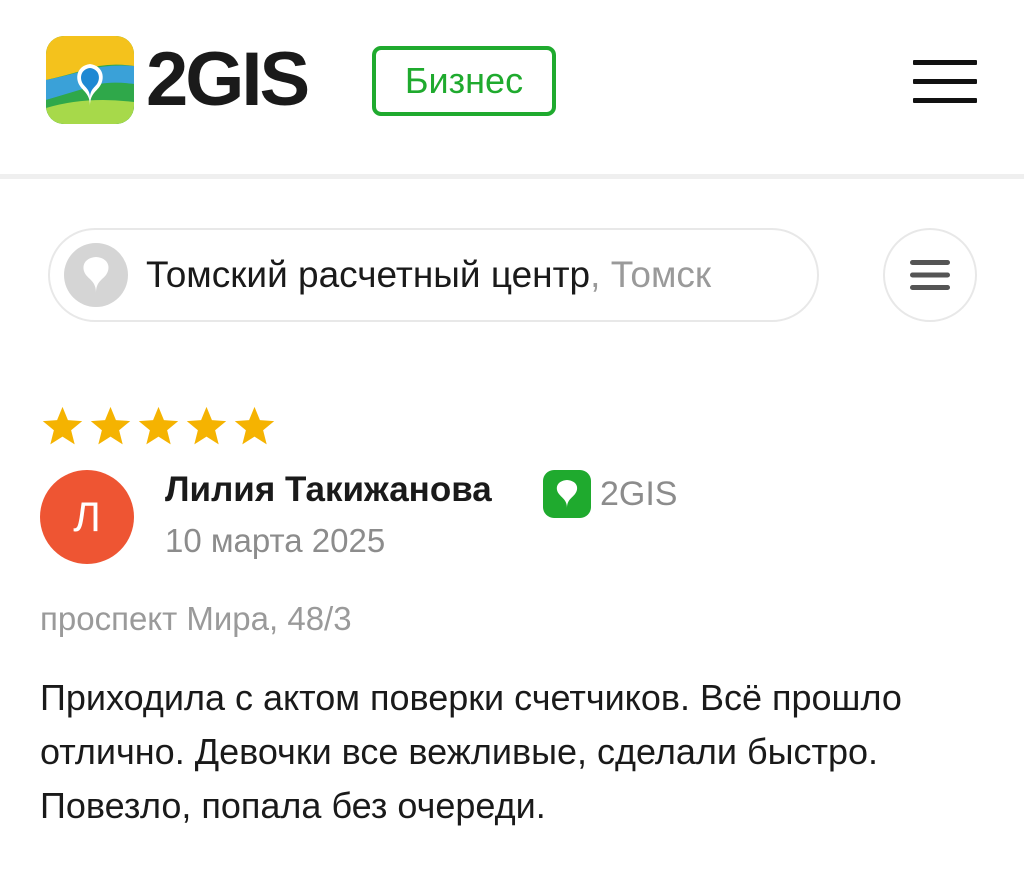  What do you see at coordinates (196, 618) in the screenshot?
I see `branch-address: проспект Мира, 48/3` at bounding box center [196, 618].